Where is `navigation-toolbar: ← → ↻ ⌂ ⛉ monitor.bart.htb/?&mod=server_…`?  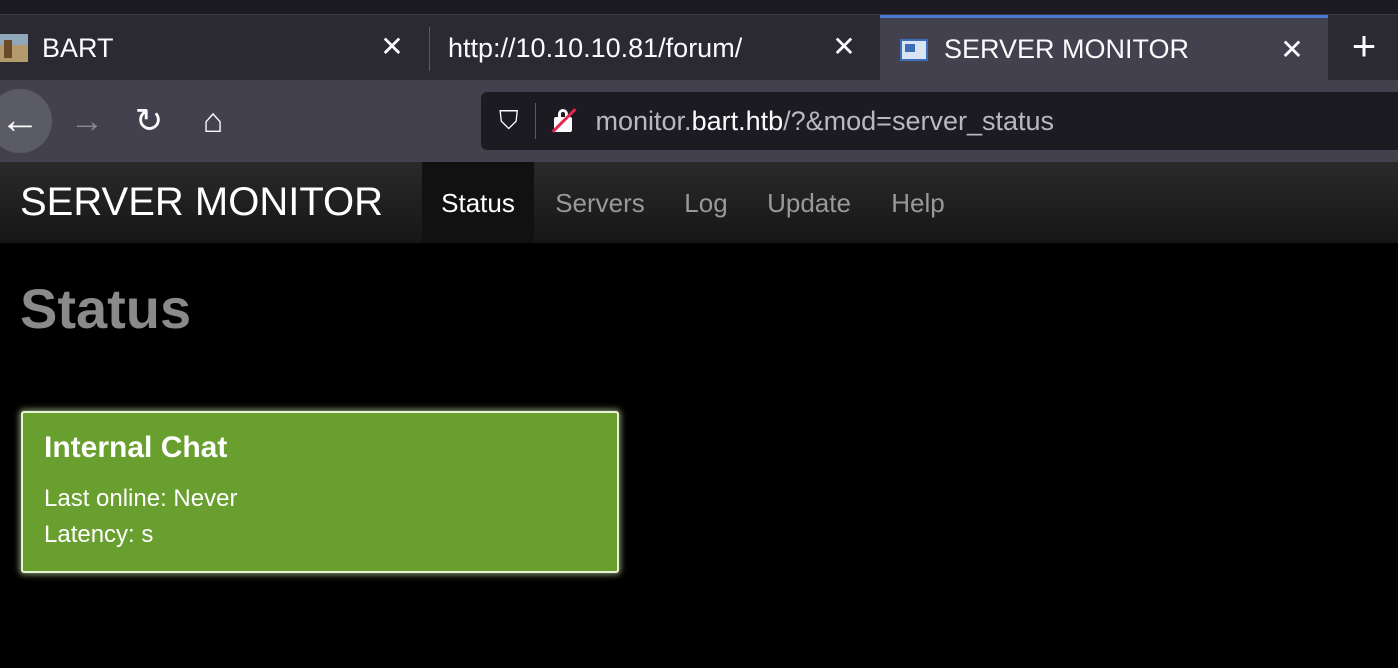
navigation-toolbar: ← → ↻ ⌂ ⛉ monitor.bart.htb/?&mod=server_… is located at coordinates (699, 121).